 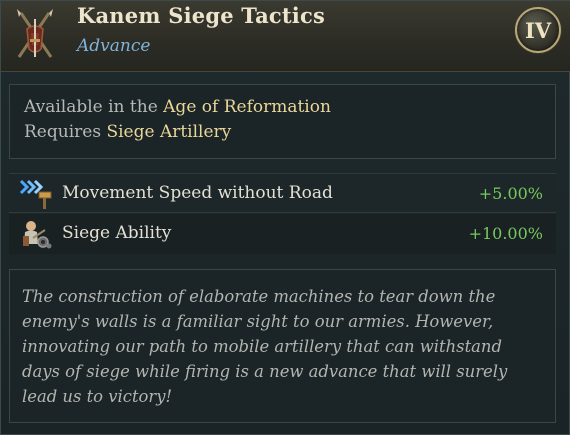 What do you see at coordinates (538, 30) in the screenshot?
I see `tier-badge: IV` at bounding box center [538, 30].